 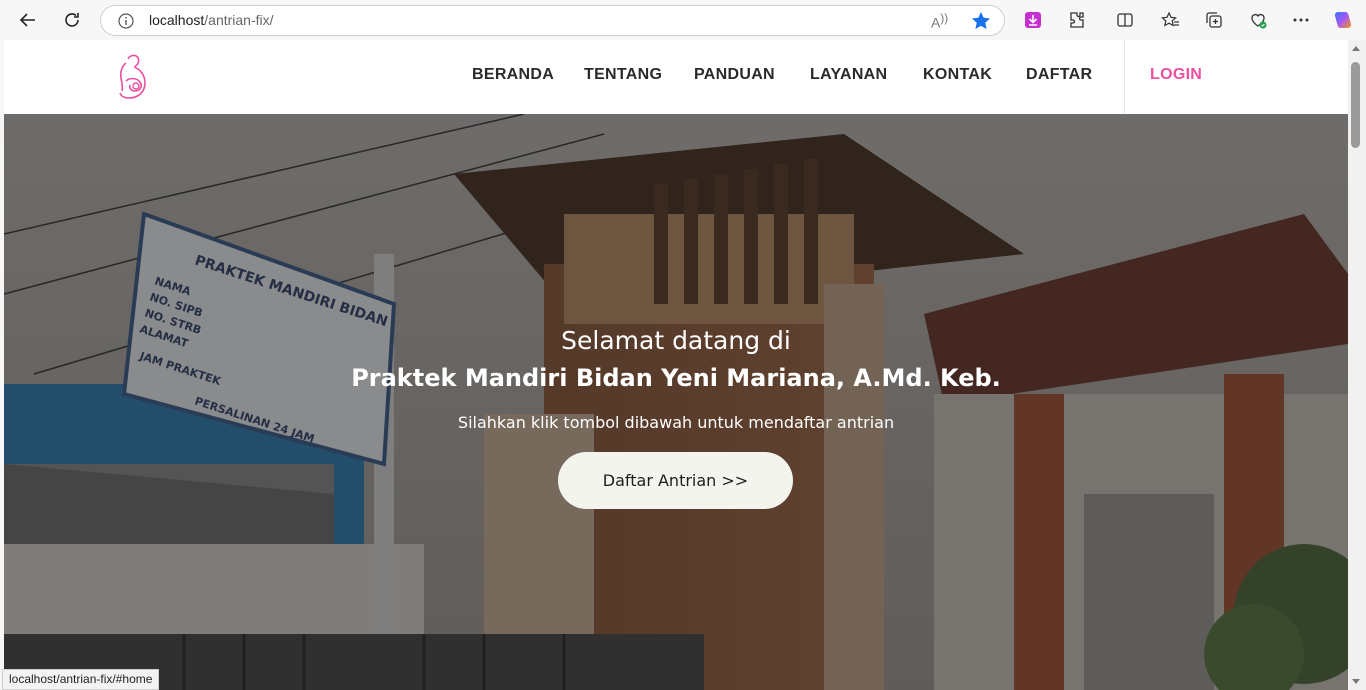 I want to click on copilot-icon, so click(x=1343, y=20).